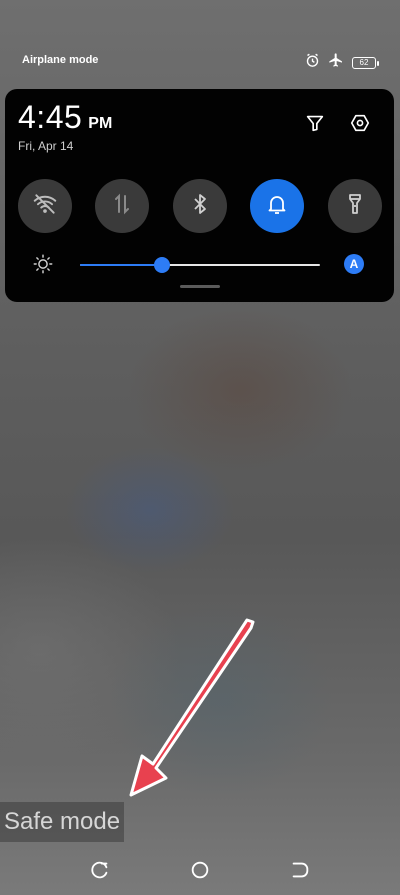 This screenshot has width=400, height=895. I want to click on safe-mode-label: Safe mode, so click(62, 822).